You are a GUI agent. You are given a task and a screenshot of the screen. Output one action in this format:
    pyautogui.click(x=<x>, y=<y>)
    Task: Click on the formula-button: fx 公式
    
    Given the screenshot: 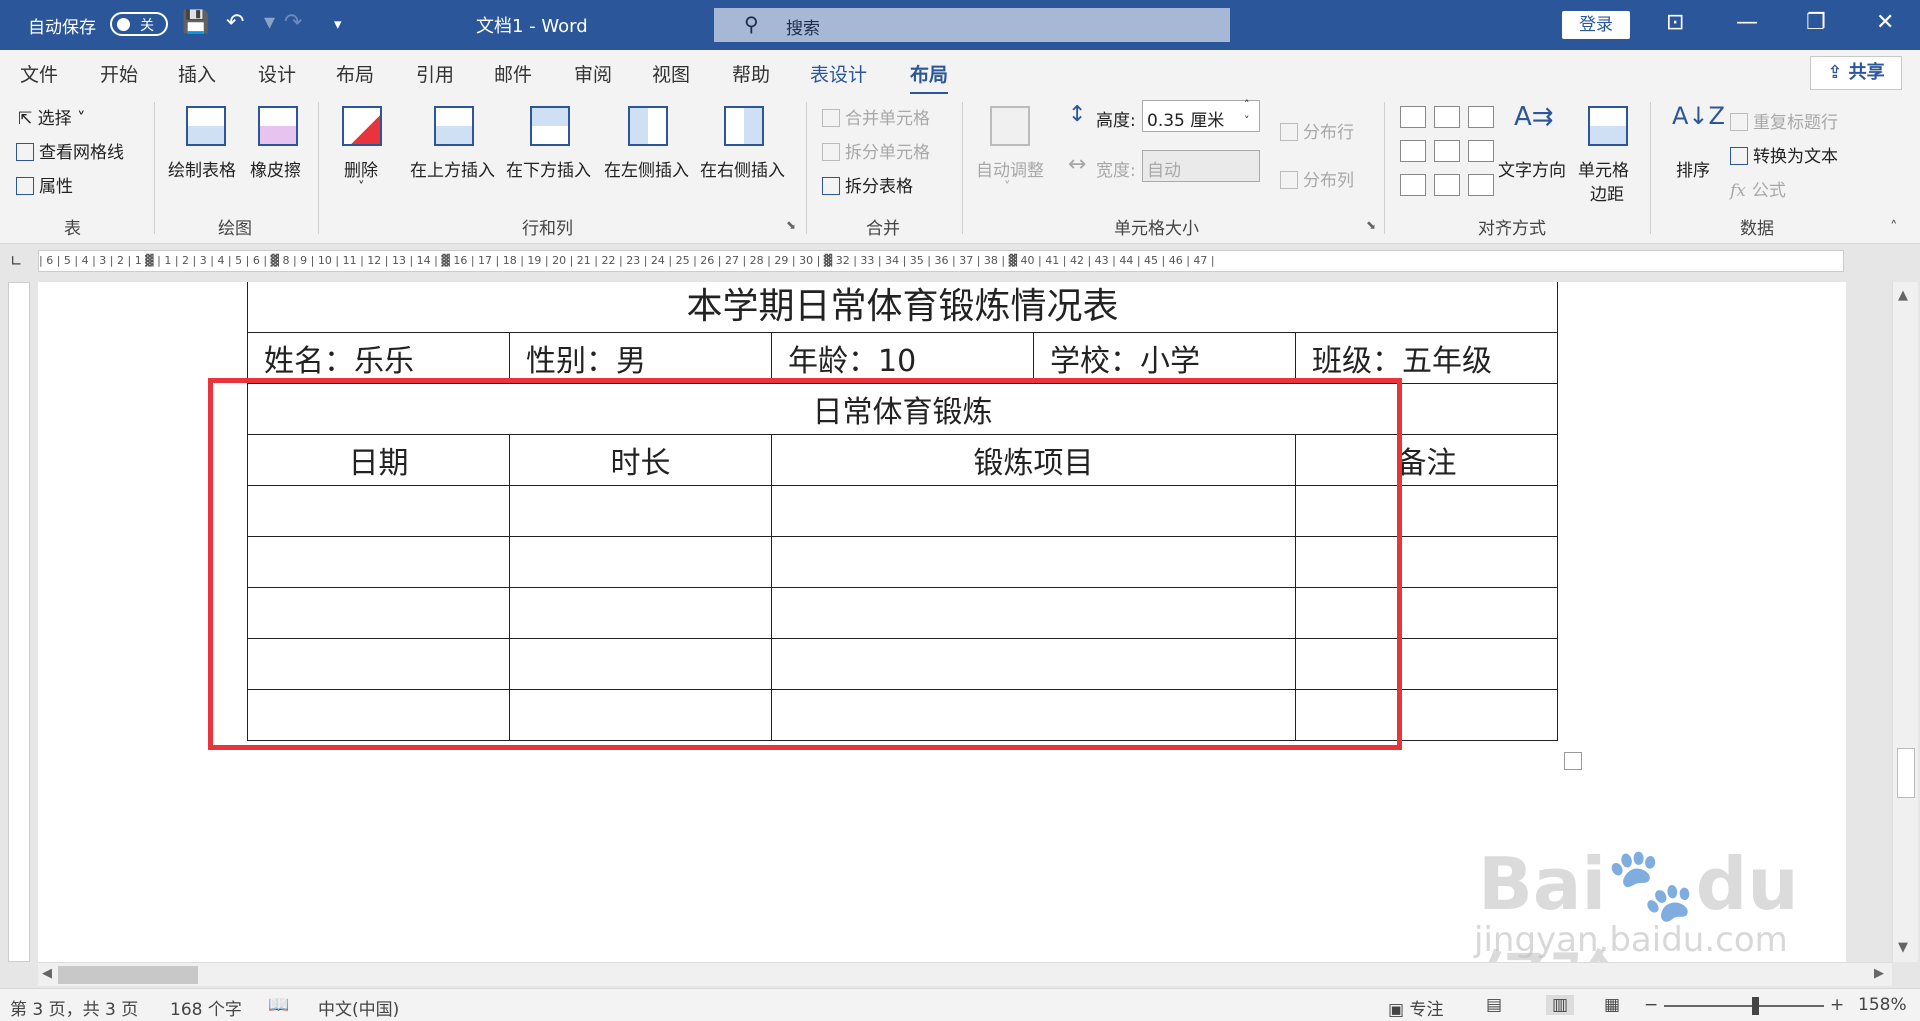 What is the action you would take?
    pyautogui.click(x=1758, y=188)
    